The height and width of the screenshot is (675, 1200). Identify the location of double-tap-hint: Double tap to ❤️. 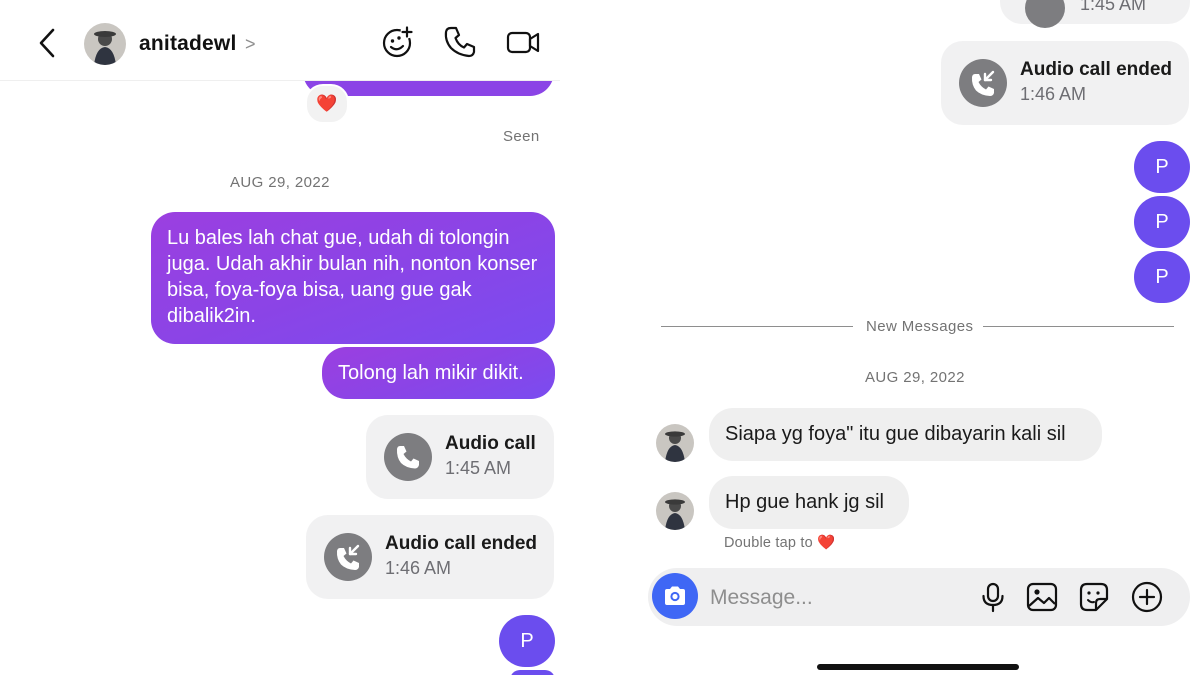
(779, 542).